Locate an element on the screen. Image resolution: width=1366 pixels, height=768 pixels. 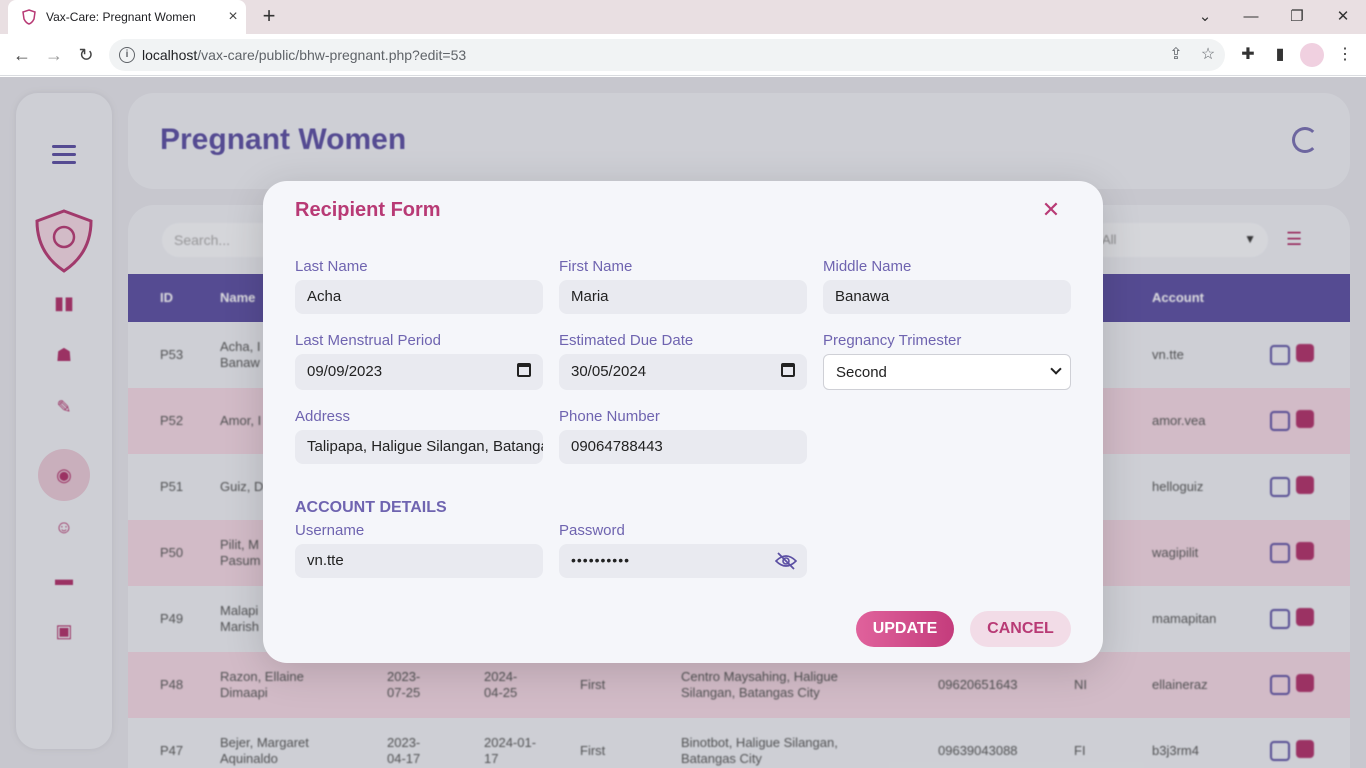
new-tab-icon: + is located at coordinates (269, 16).